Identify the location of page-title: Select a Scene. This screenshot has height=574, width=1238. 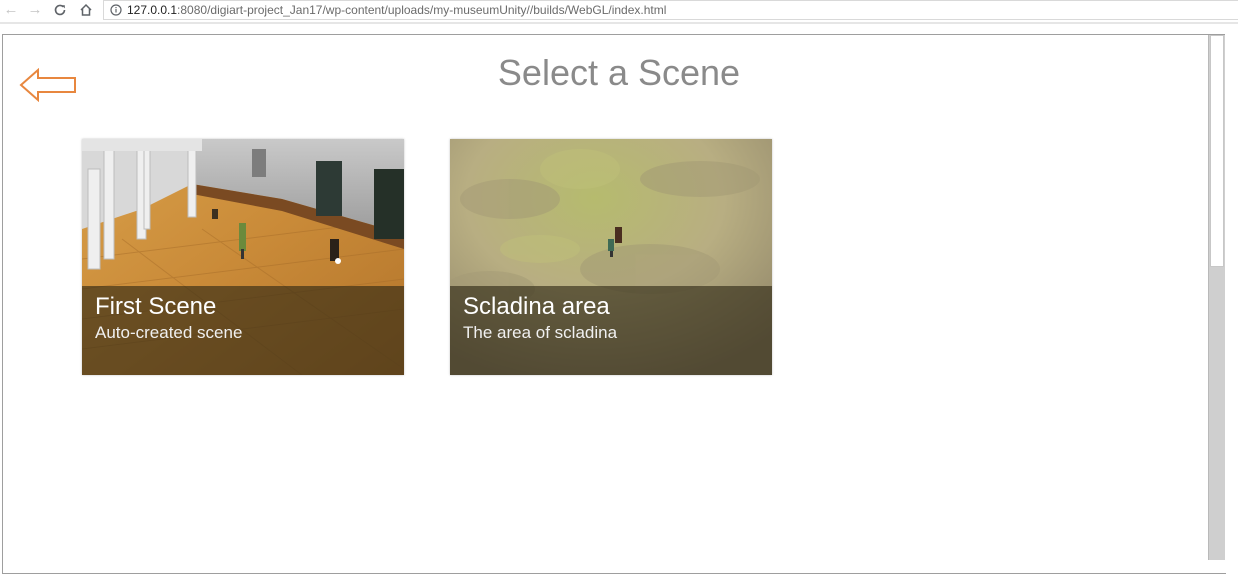
(619, 72).